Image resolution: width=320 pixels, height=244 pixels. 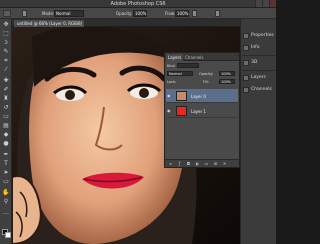 I want to click on dock-item-layers: Layers, so click(x=259, y=78).